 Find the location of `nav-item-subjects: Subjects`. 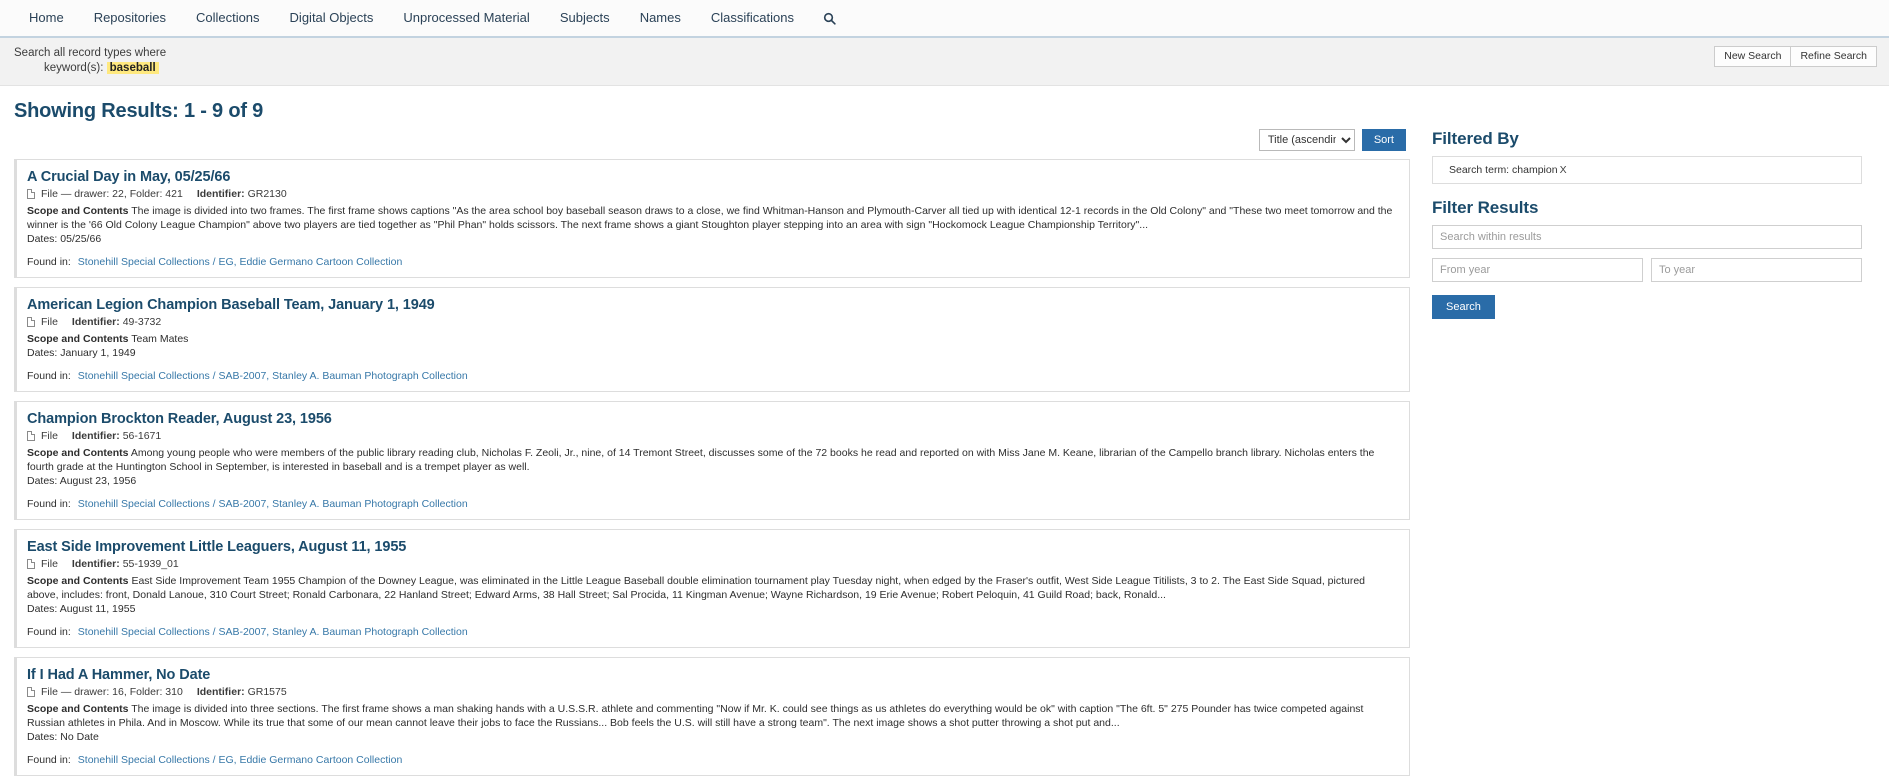

nav-item-subjects: Subjects is located at coordinates (585, 18).